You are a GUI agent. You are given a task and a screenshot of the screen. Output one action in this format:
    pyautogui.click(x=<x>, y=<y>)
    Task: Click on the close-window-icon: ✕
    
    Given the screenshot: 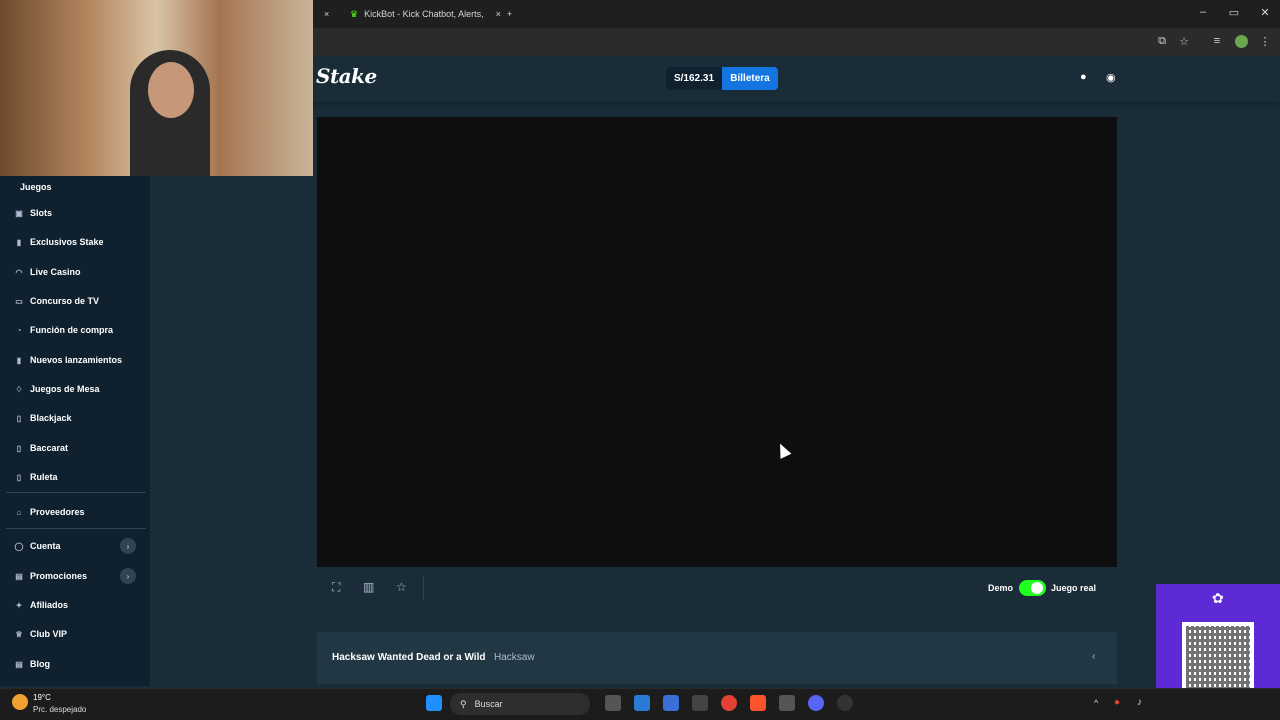 What is the action you would take?
    pyautogui.click(x=1265, y=12)
    